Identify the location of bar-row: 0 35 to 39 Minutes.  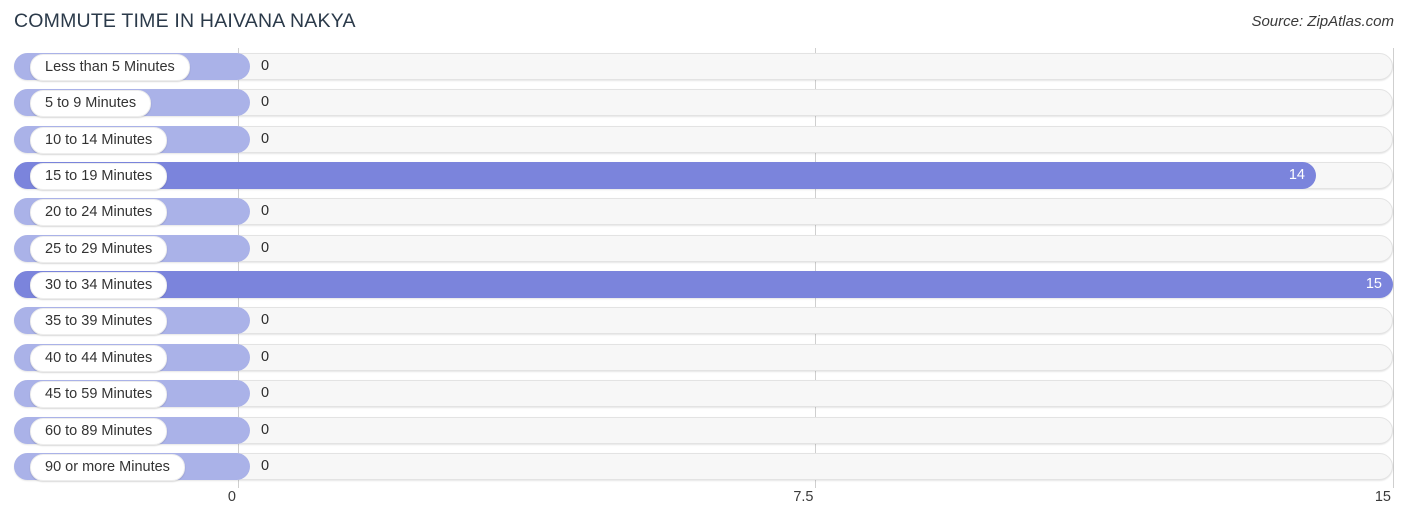
(703, 321).